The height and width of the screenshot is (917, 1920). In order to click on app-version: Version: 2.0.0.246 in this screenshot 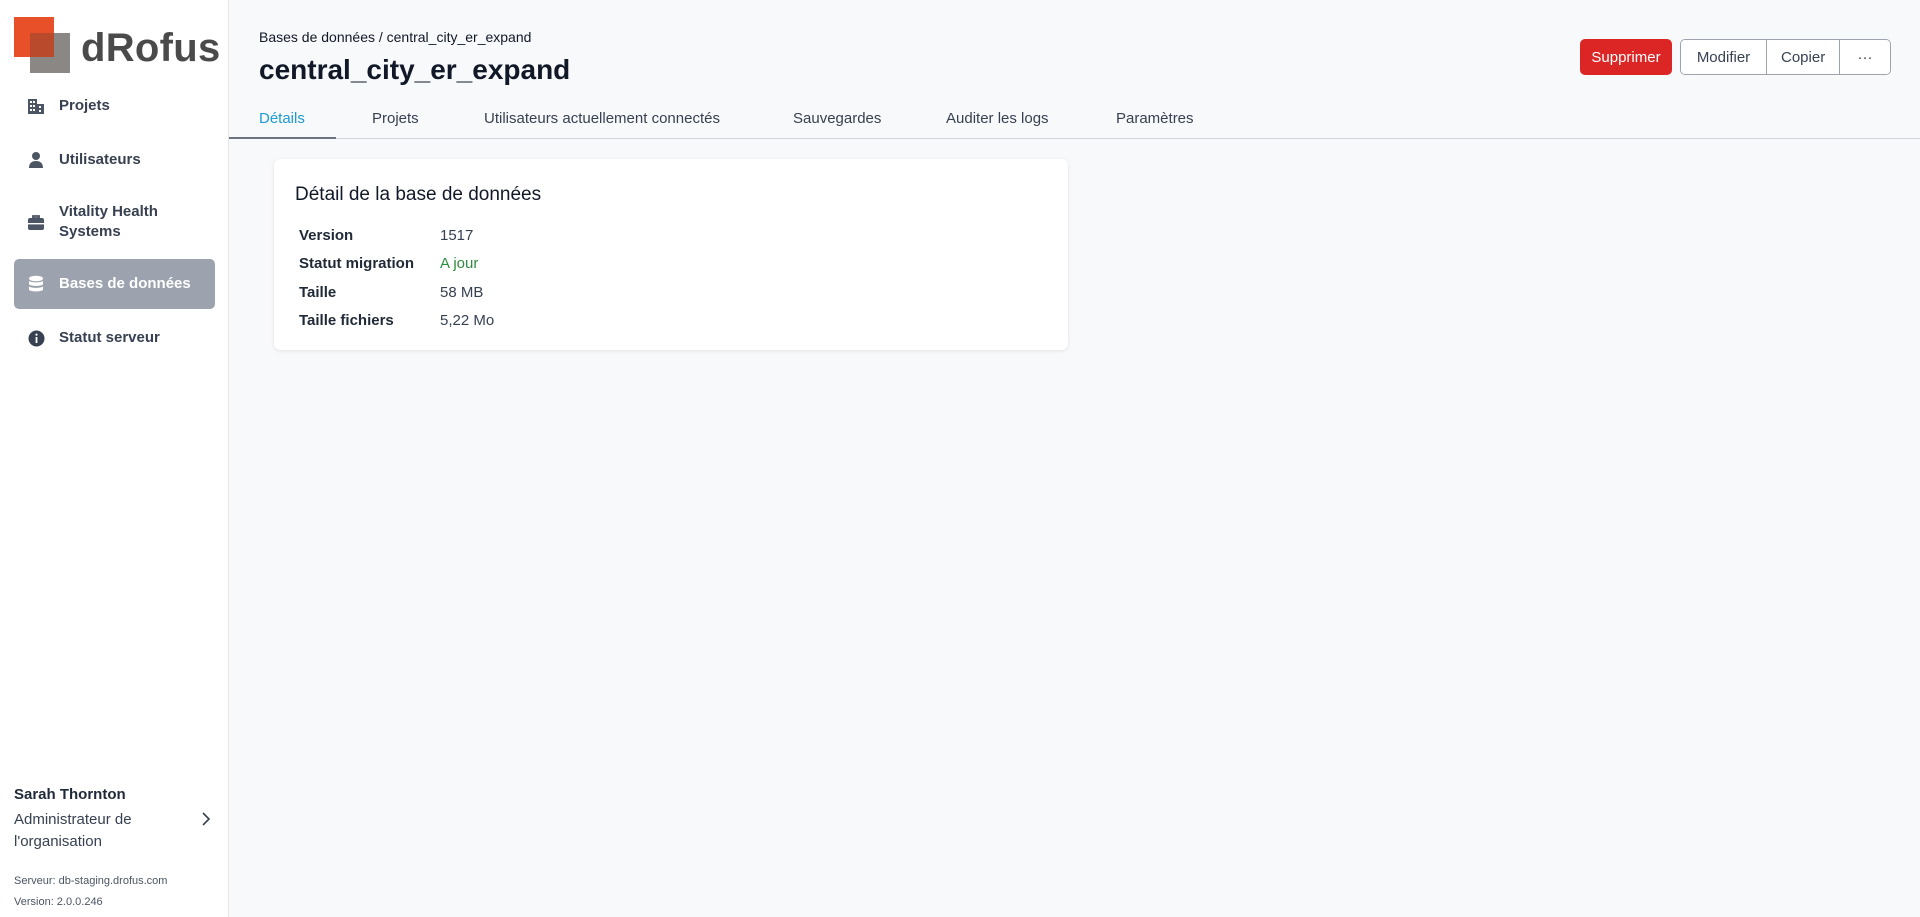, I will do `click(58, 902)`.